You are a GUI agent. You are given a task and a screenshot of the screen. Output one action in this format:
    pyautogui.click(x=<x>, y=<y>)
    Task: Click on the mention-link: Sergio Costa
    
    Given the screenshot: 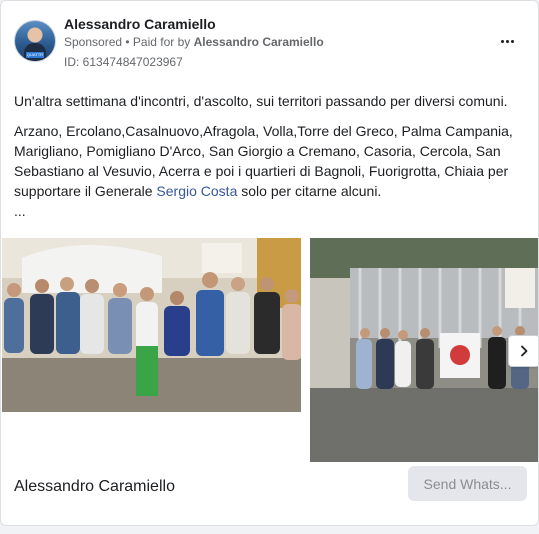 What is the action you would take?
    pyautogui.click(x=196, y=191)
    